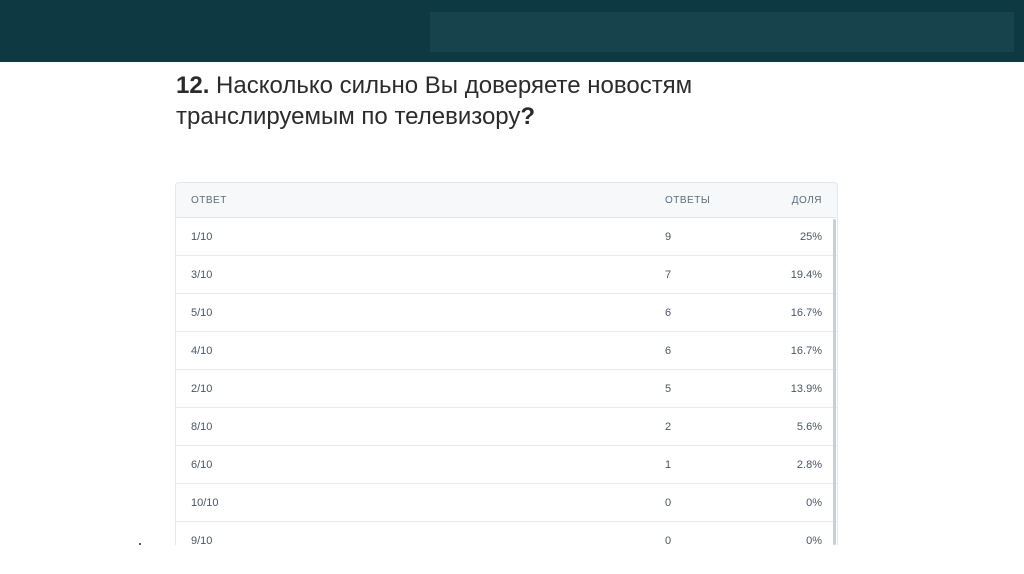  I want to click on cell-answer: 8/10, so click(202, 427).